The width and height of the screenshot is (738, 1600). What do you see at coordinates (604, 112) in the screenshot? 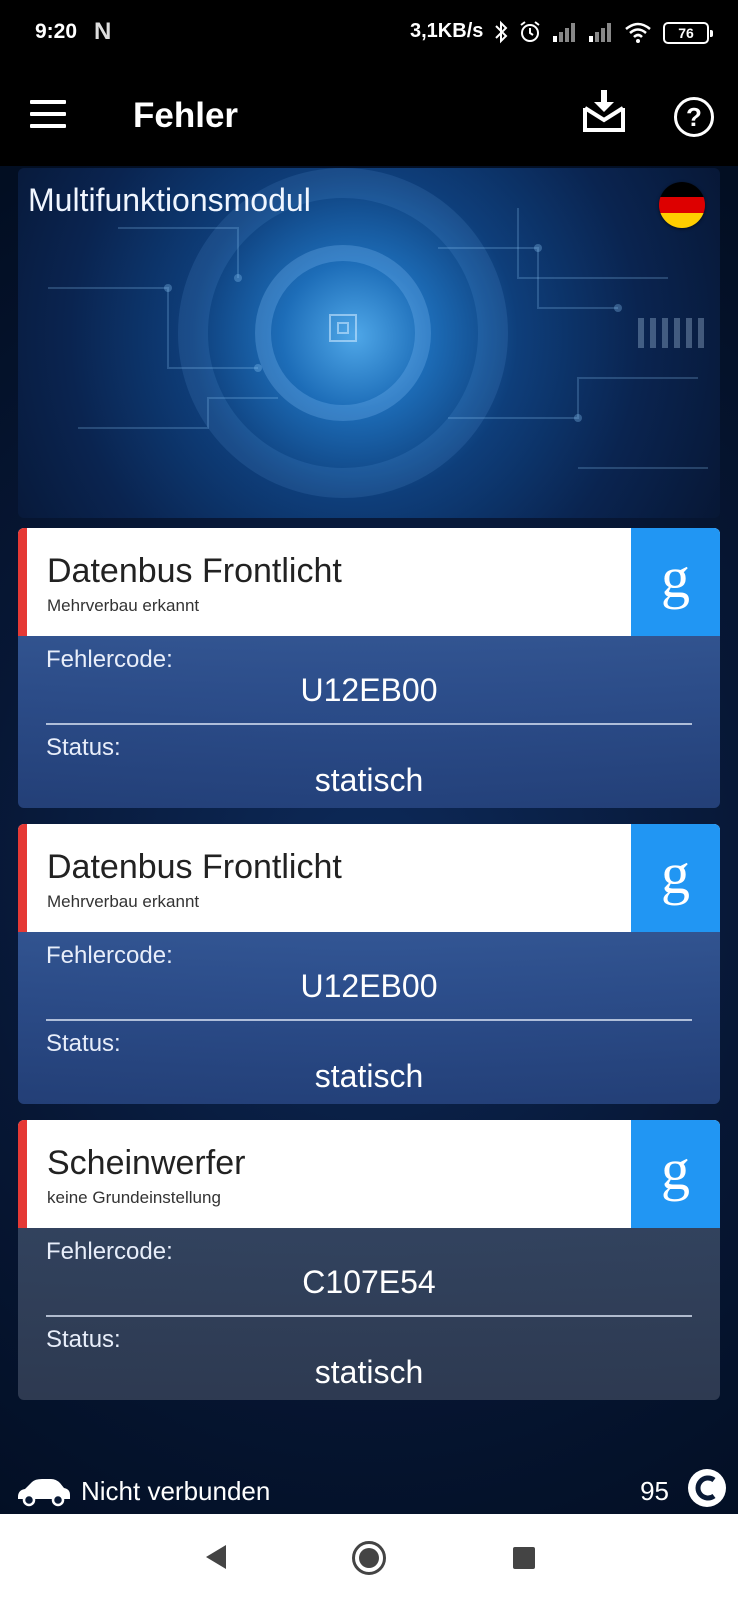
I see `save-download-icon` at bounding box center [604, 112].